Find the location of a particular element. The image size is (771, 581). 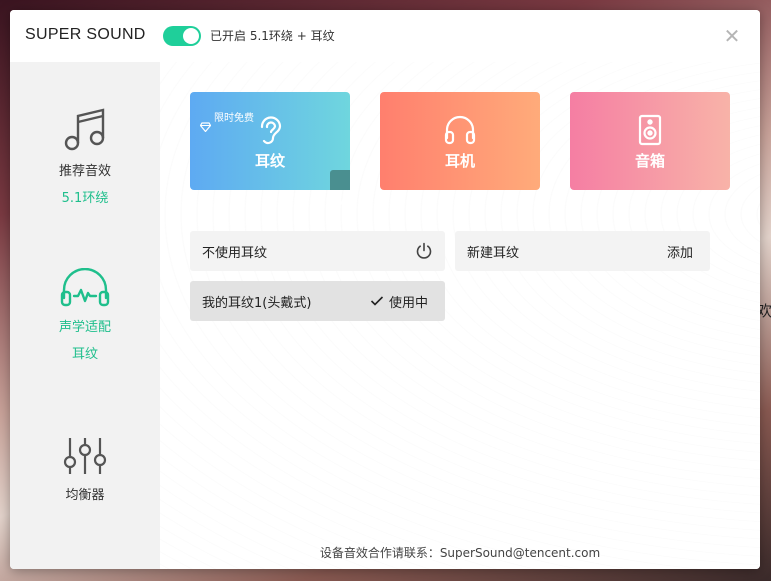

sidebar-item-label: 均衡器 is located at coordinates (85, 495).